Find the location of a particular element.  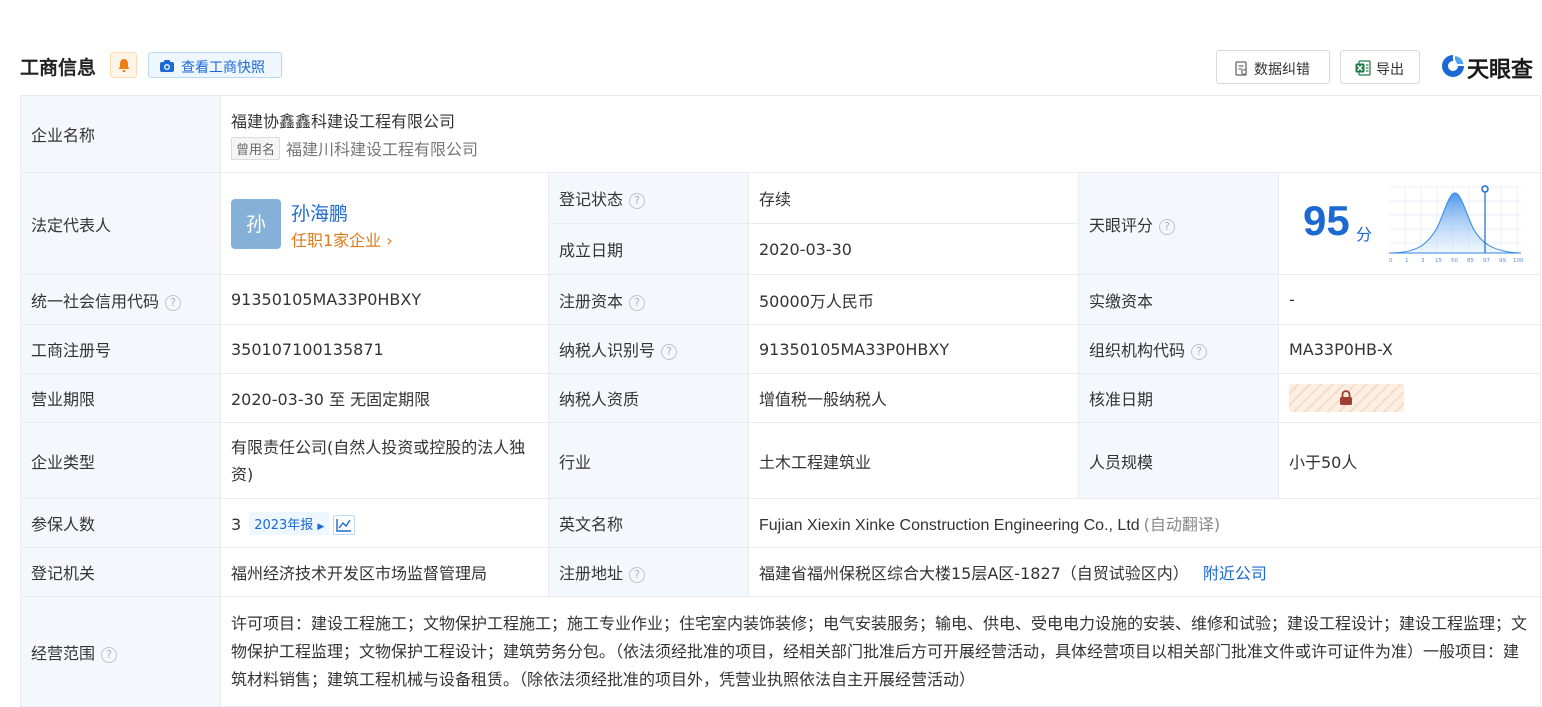

trend-chart-button is located at coordinates (344, 524).